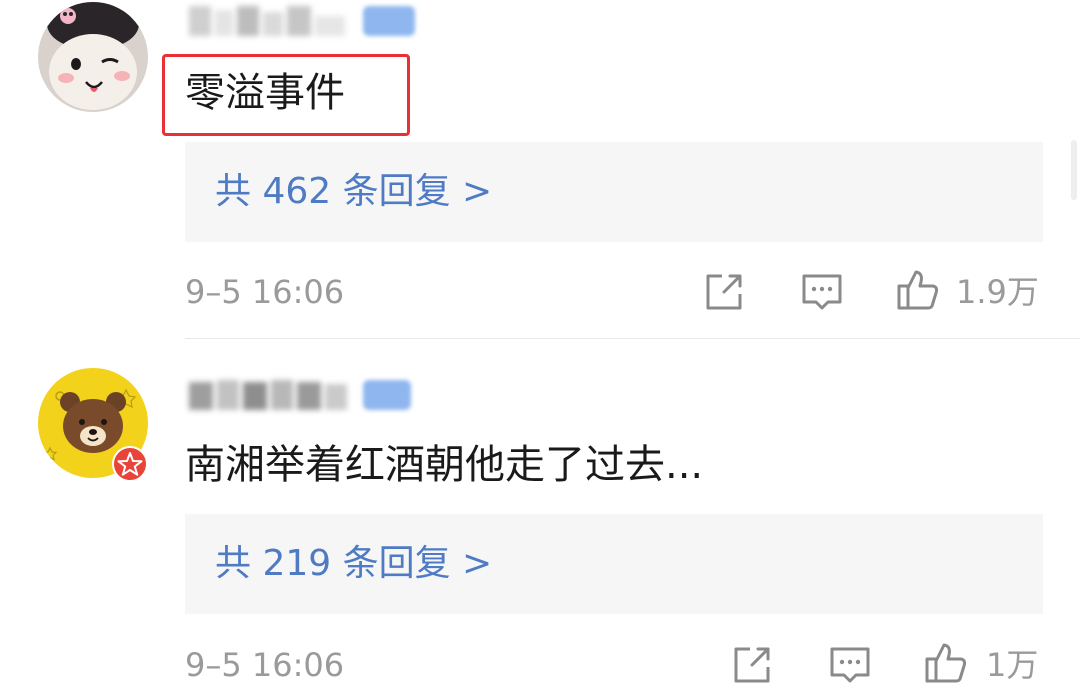 Image resolution: width=1080 pixels, height=693 pixels. Describe the element at coordinates (130, 464) in the screenshot. I see `verified-star-badge-icon` at that location.